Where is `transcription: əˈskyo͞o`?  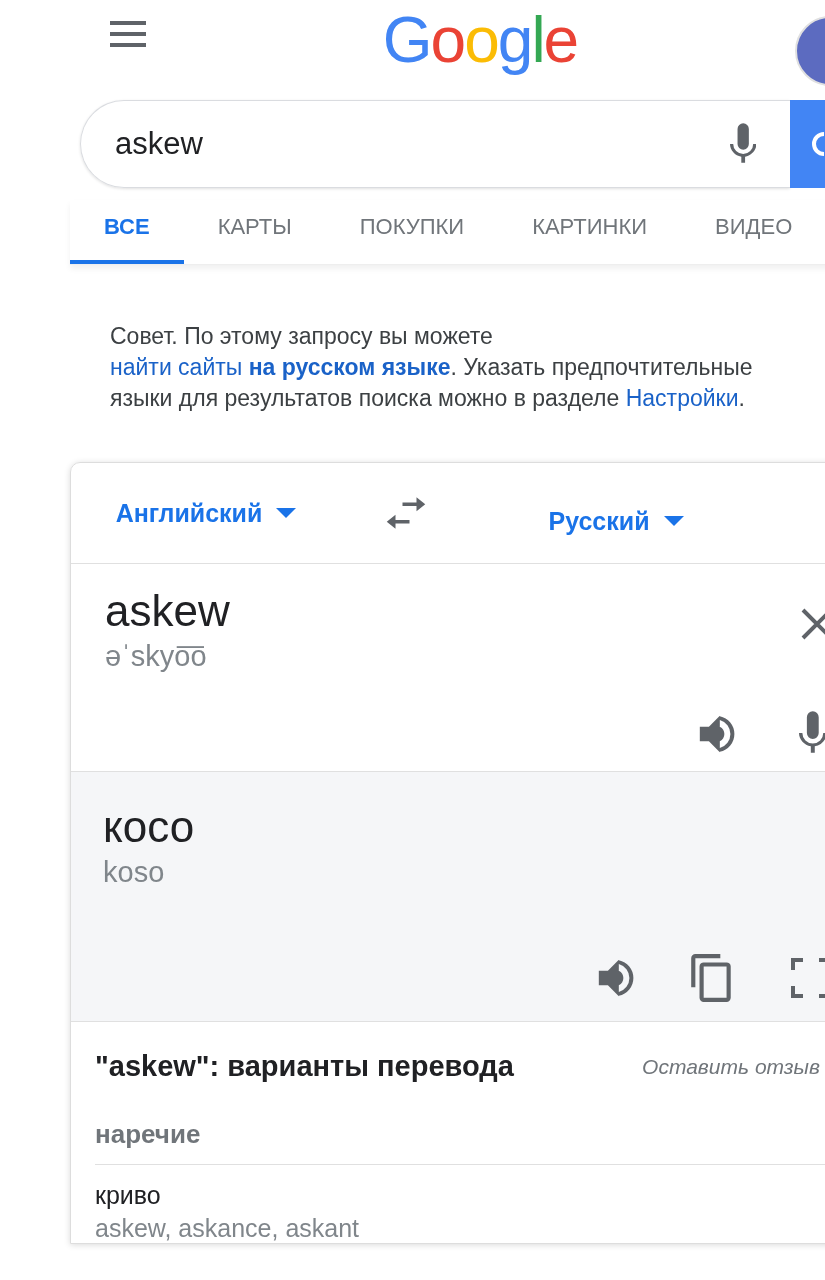 transcription: əˈskyo͞o is located at coordinates (156, 656).